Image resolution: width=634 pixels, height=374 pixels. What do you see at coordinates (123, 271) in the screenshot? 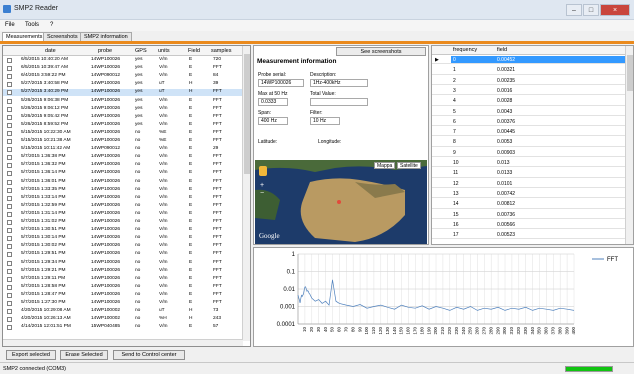
I see `table-row: 5/7/2015 1:29:21 PM 14WP100026 no V/m E FFT` at bounding box center [123, 271].